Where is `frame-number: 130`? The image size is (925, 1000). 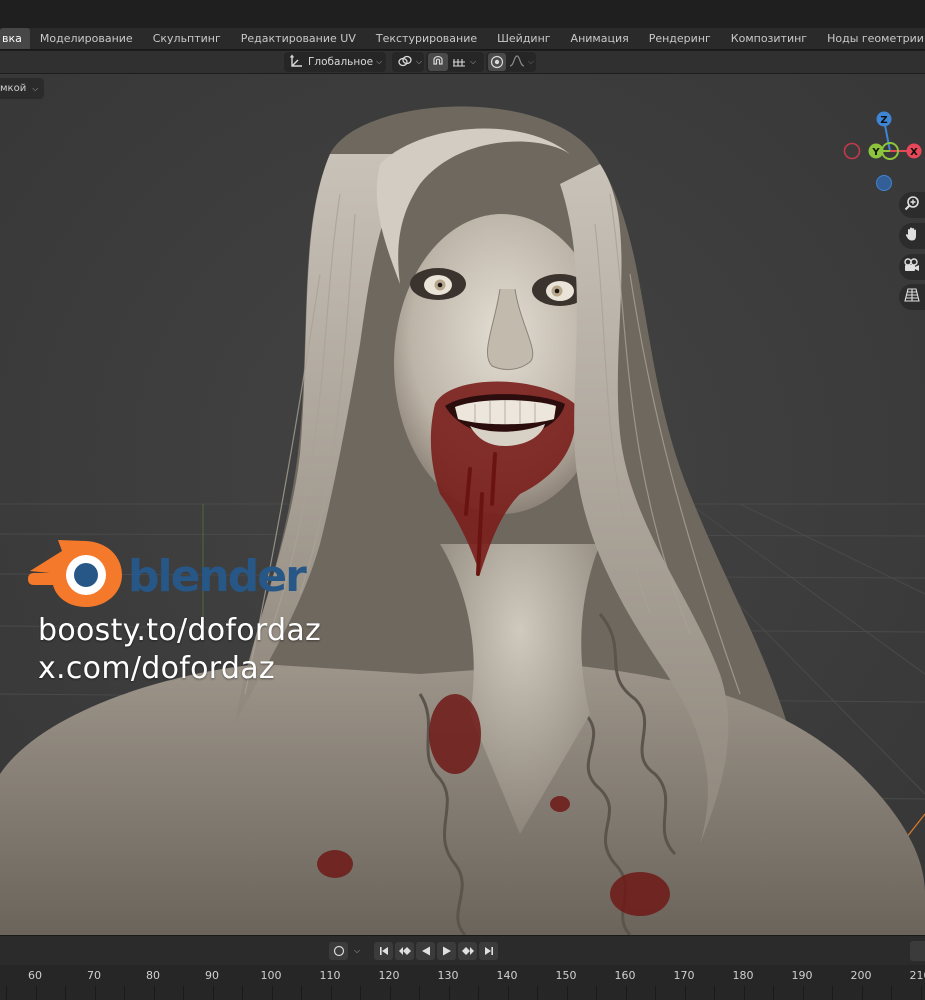 frame-number: 130 is located at coordinates (448, 975).